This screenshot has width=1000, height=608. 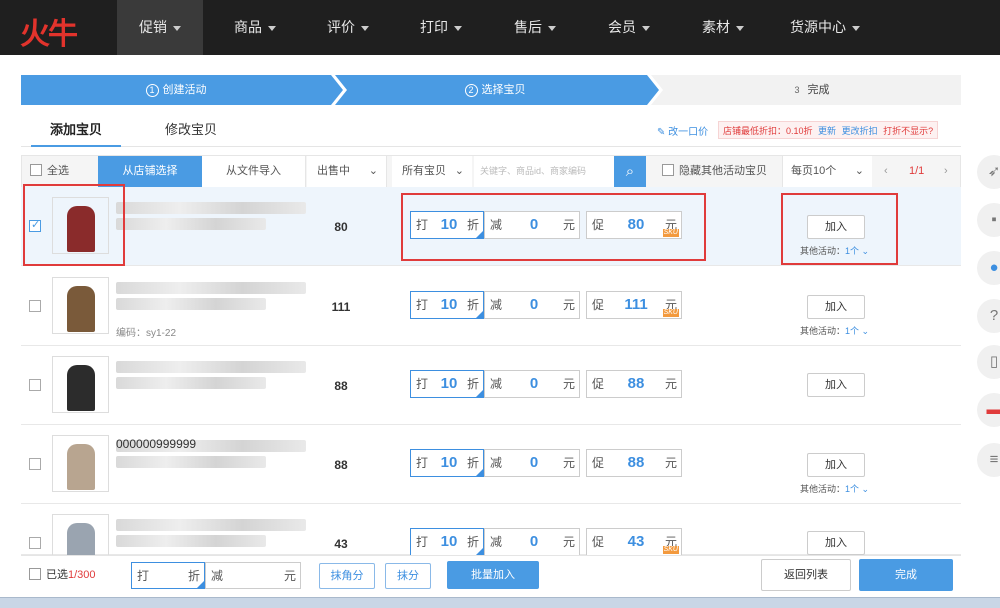 I want to click on nav-members: 会员, so click(x=629, y=27).